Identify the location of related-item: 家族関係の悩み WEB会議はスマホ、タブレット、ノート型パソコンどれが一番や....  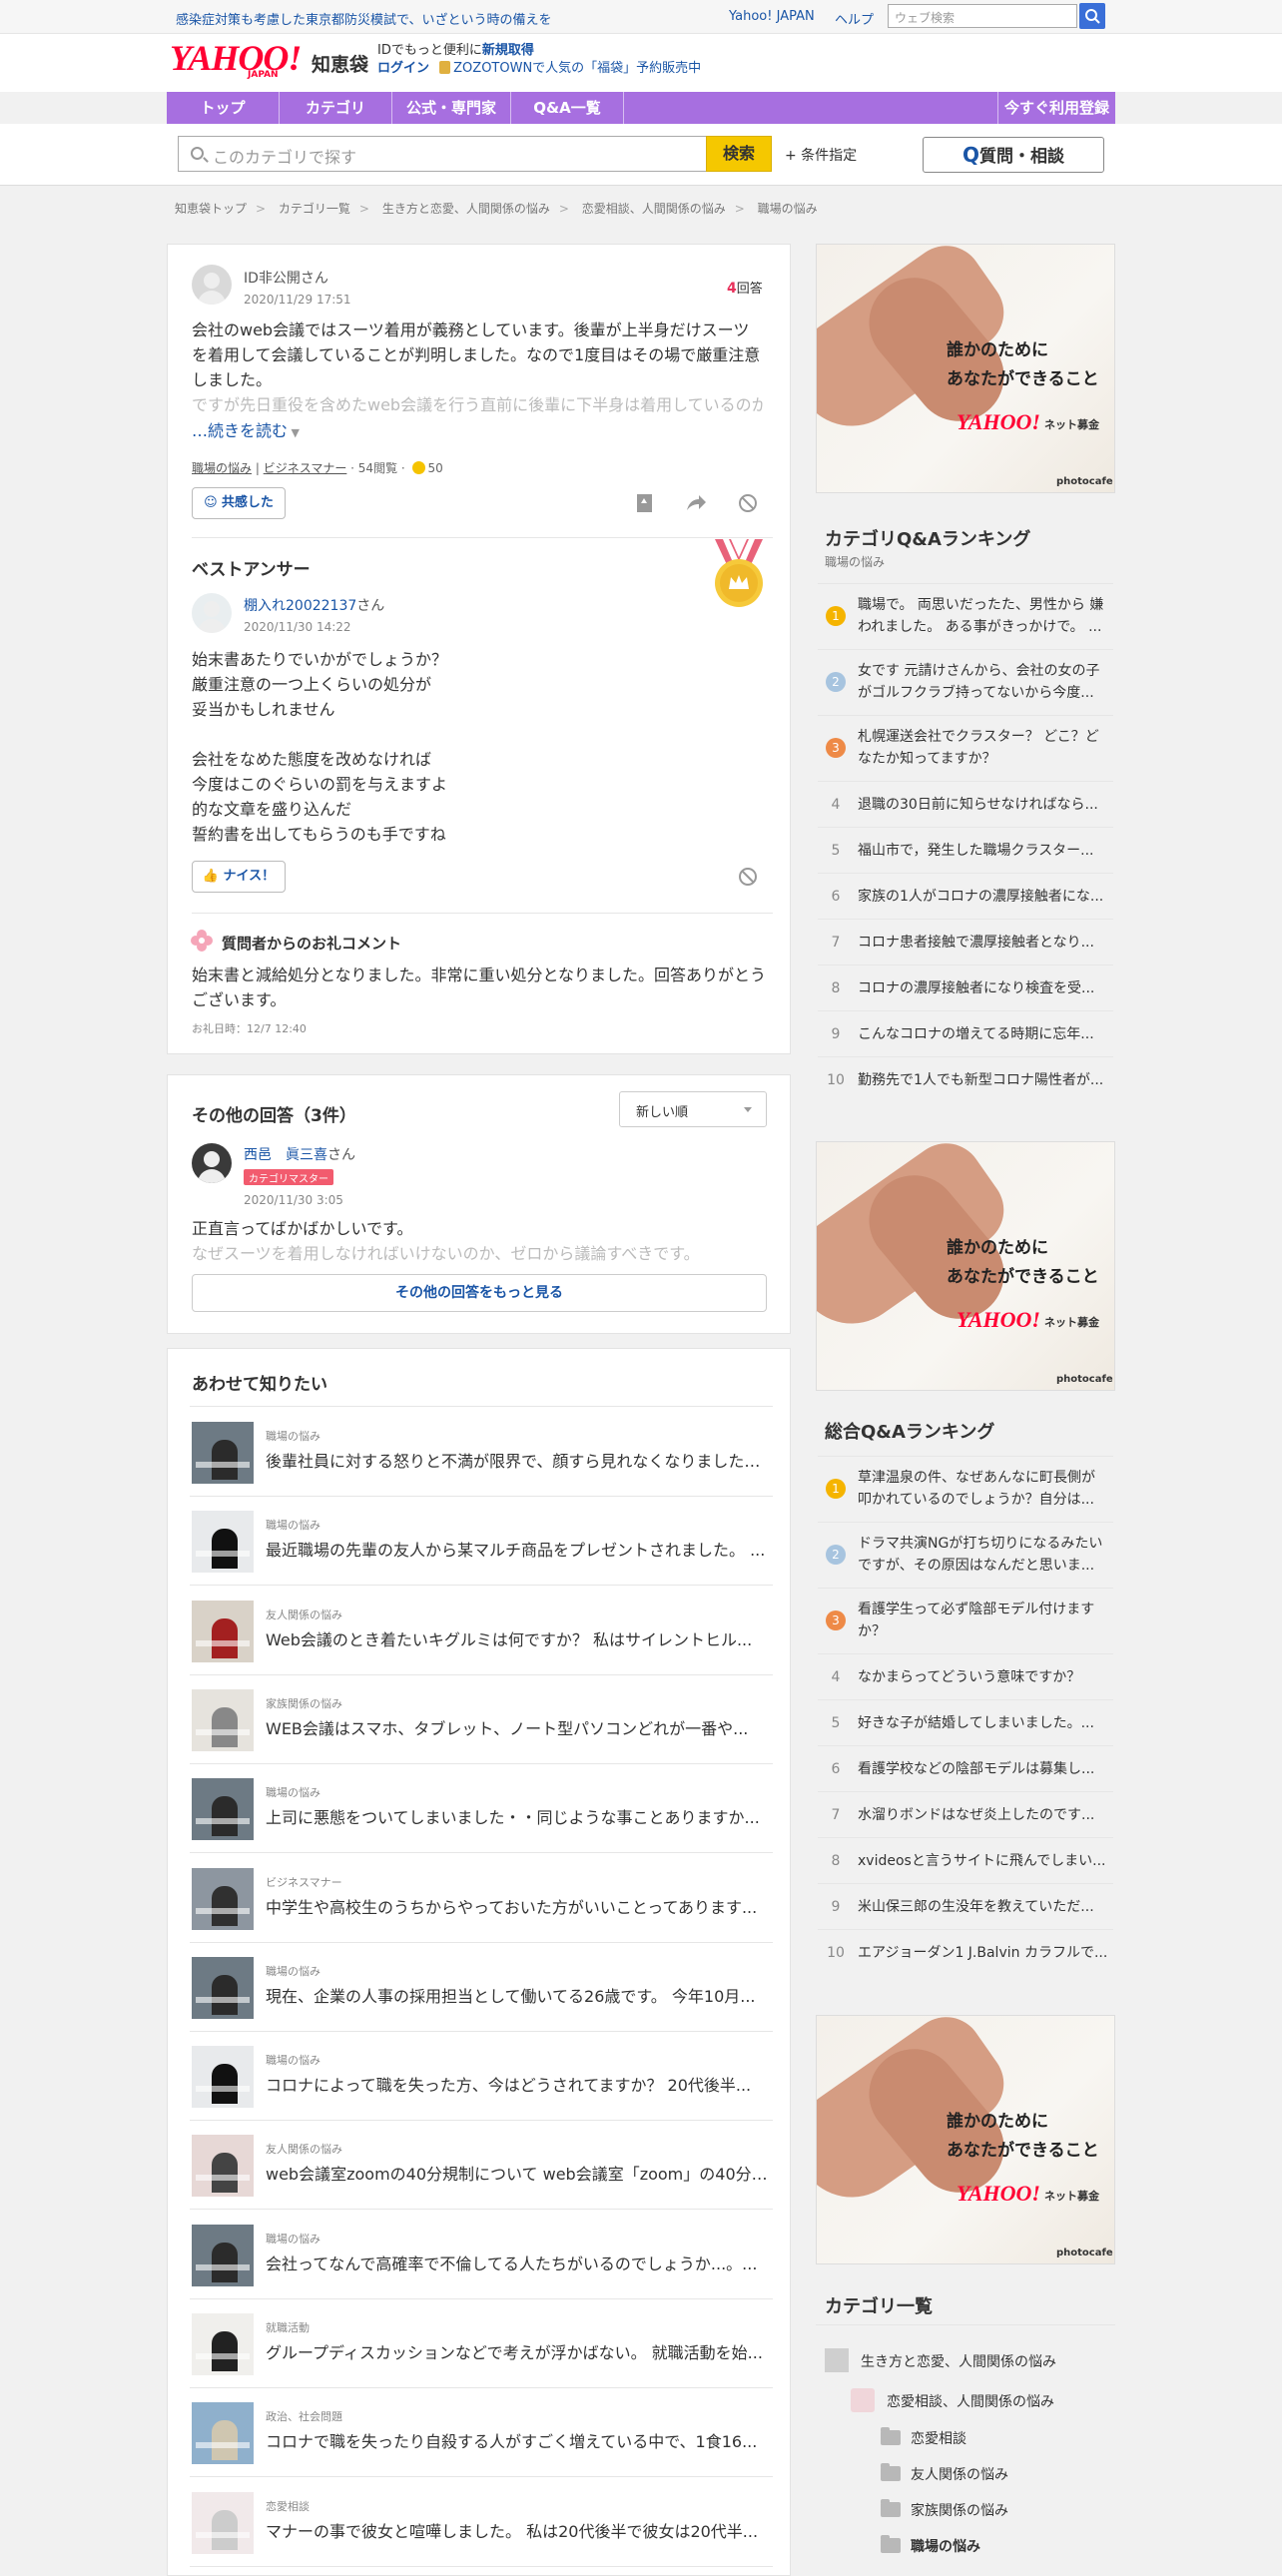
(481, 1719).